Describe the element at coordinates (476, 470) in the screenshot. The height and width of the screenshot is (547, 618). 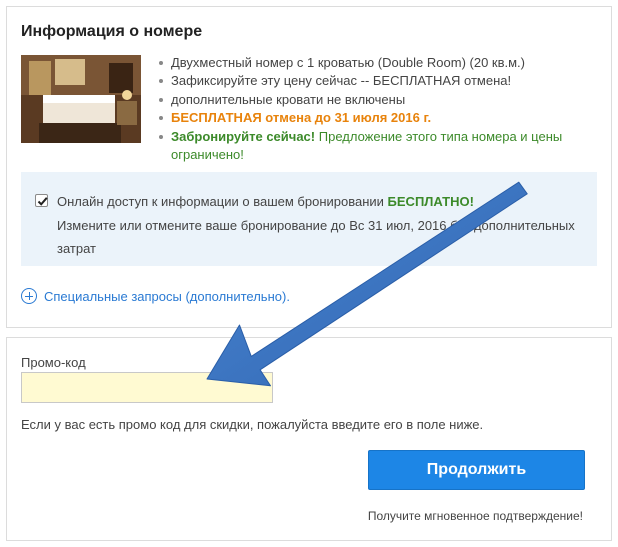
I see `continue-button: Продолжить` at that location.